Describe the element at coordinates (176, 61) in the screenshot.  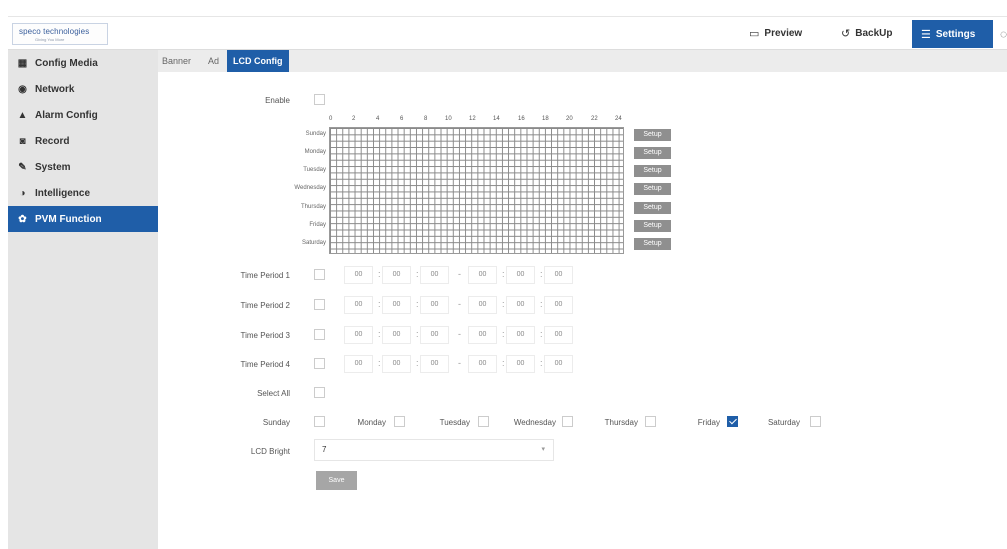
I see `tab-banner: Banner` at that location.